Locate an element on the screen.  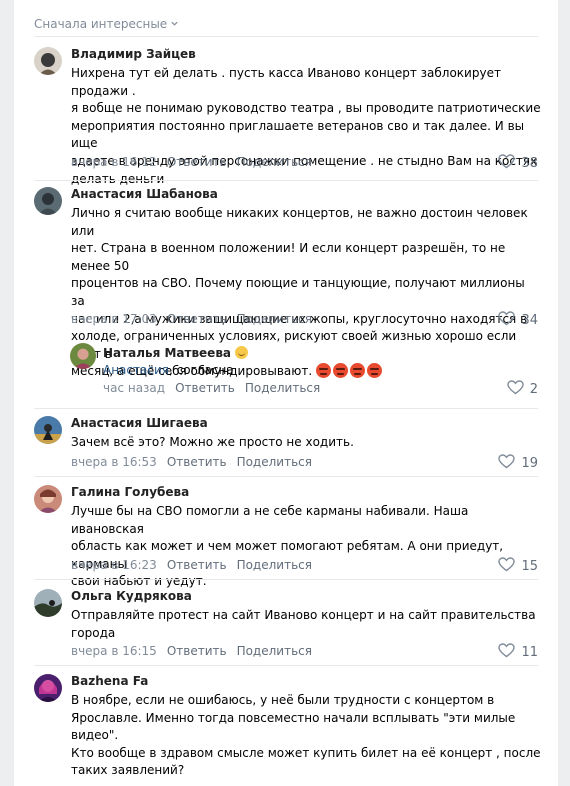
reply-author-name: Наталья Матвеева is located at coordinates (167, 353).